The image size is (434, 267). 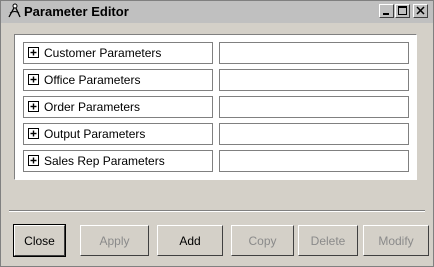 I want to click on add-button: Add, so click(x=190, y=240).